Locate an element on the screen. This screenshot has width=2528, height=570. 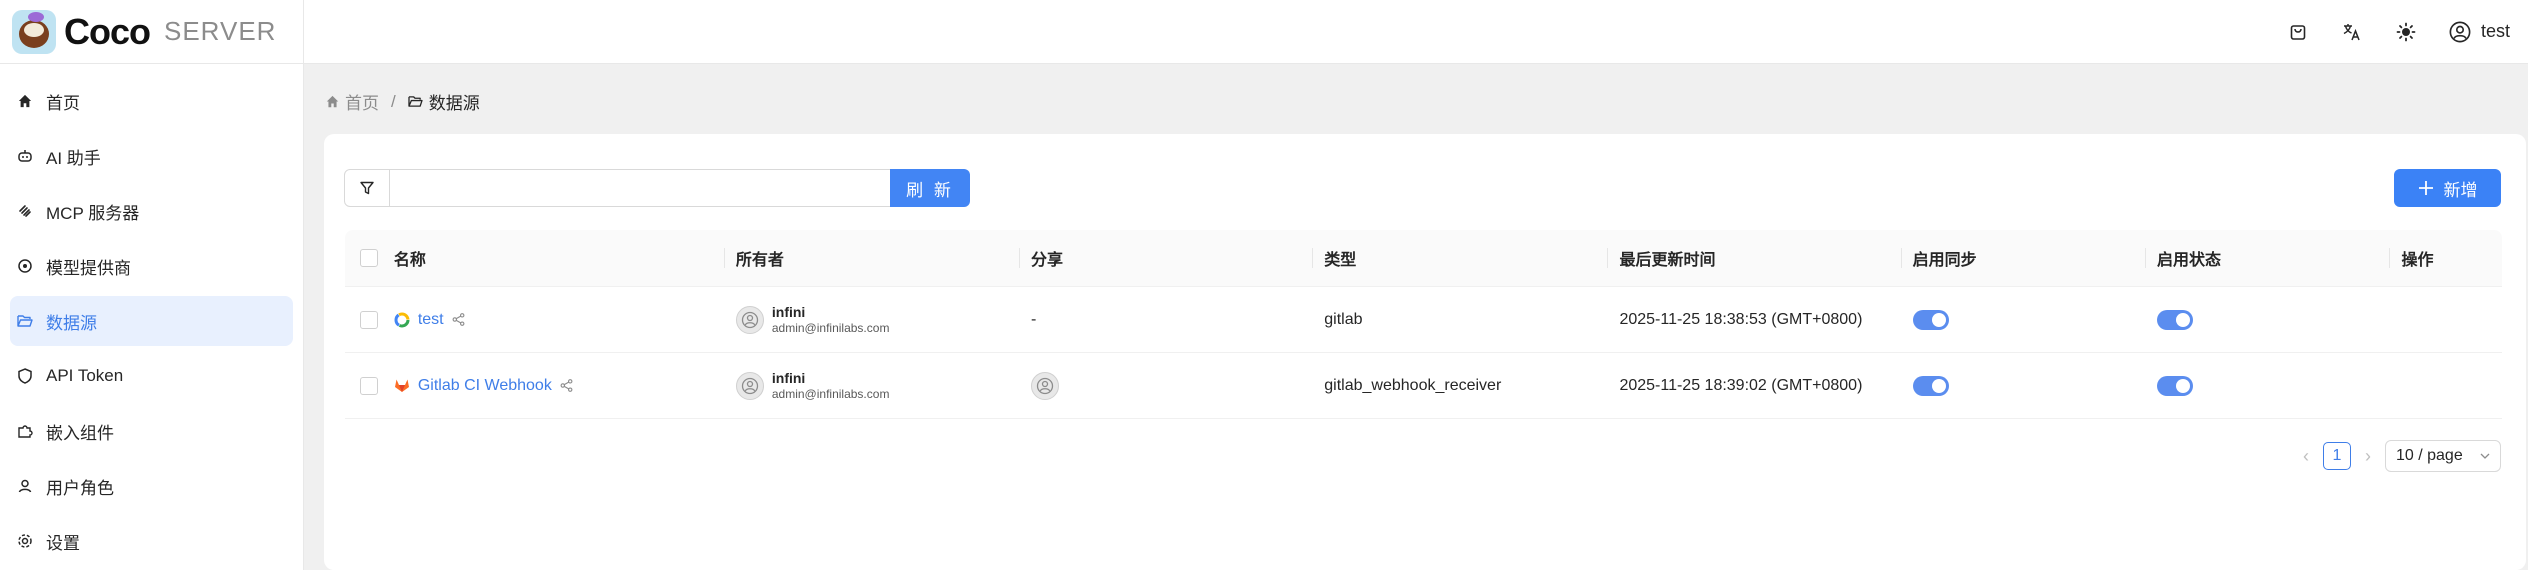
sidebar-item-label: API Token is located at coordinates (85, 375).